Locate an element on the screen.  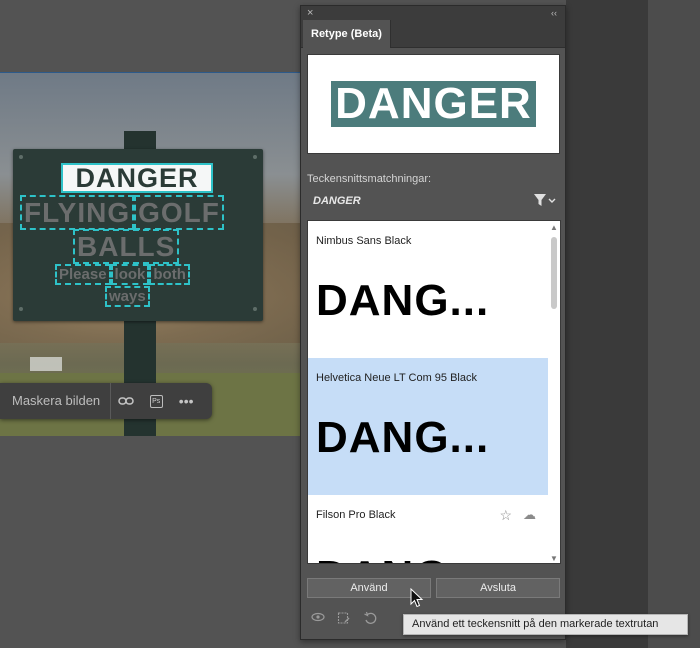
mask-image-button: Maskera bilden is located at coordinates (56, 401).